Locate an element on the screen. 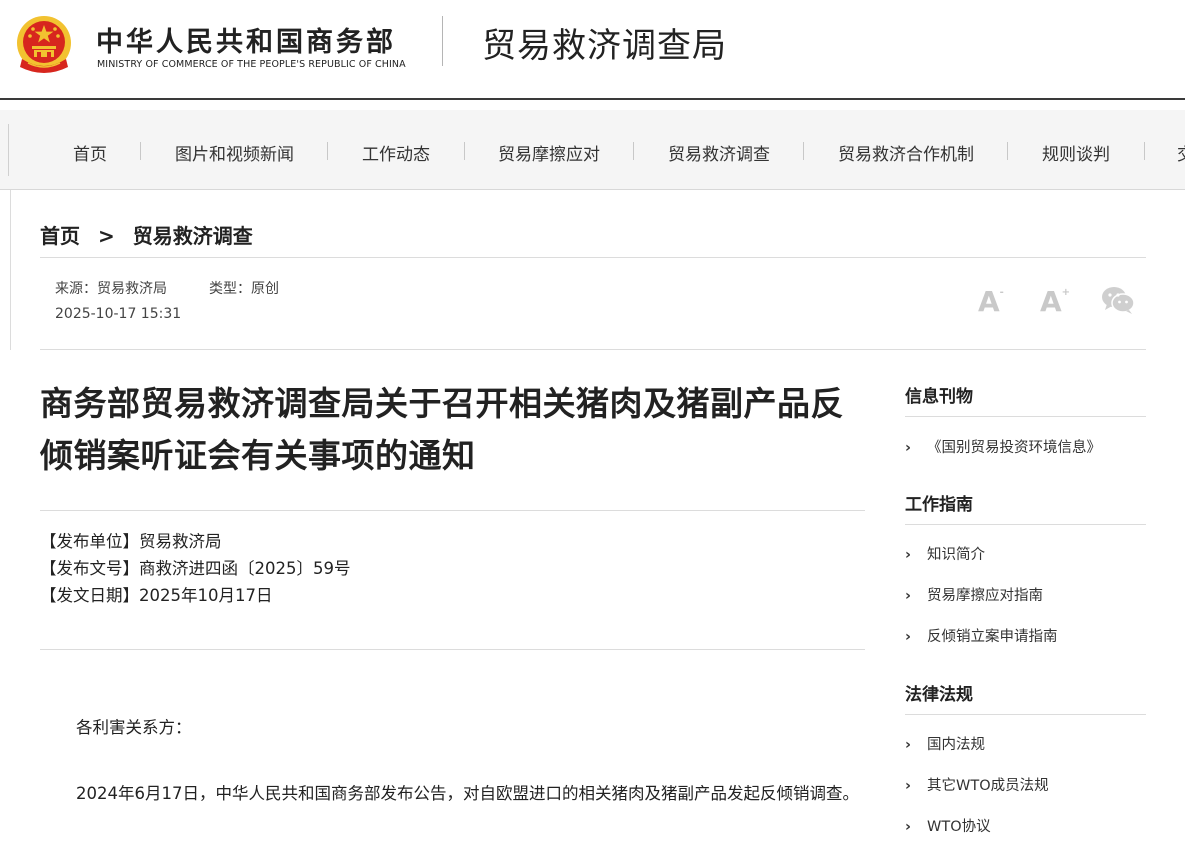 This screenshot has height=857, width=1185. nav-item-photo-video-news: 图片和视频新闻 is located at coordinates (234, 152).